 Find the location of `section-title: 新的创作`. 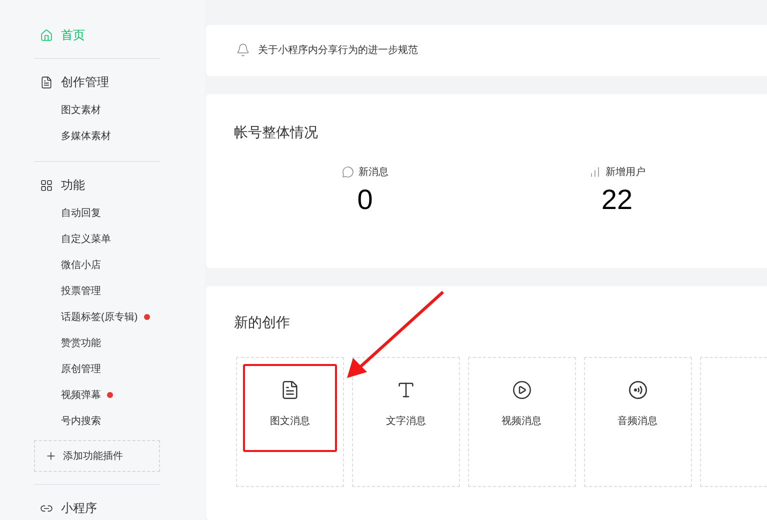

section-title: 新的创作 is located at coordinates (262, 322).